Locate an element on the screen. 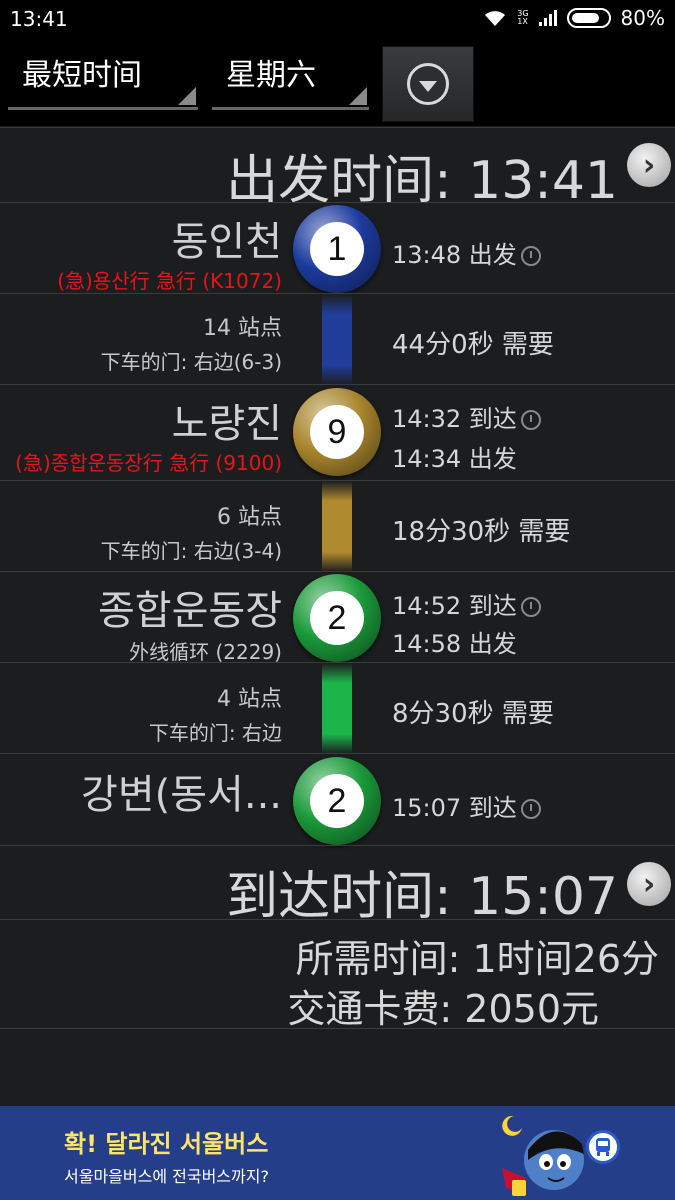  dropdown-icon is located at coordinates (428, 84).